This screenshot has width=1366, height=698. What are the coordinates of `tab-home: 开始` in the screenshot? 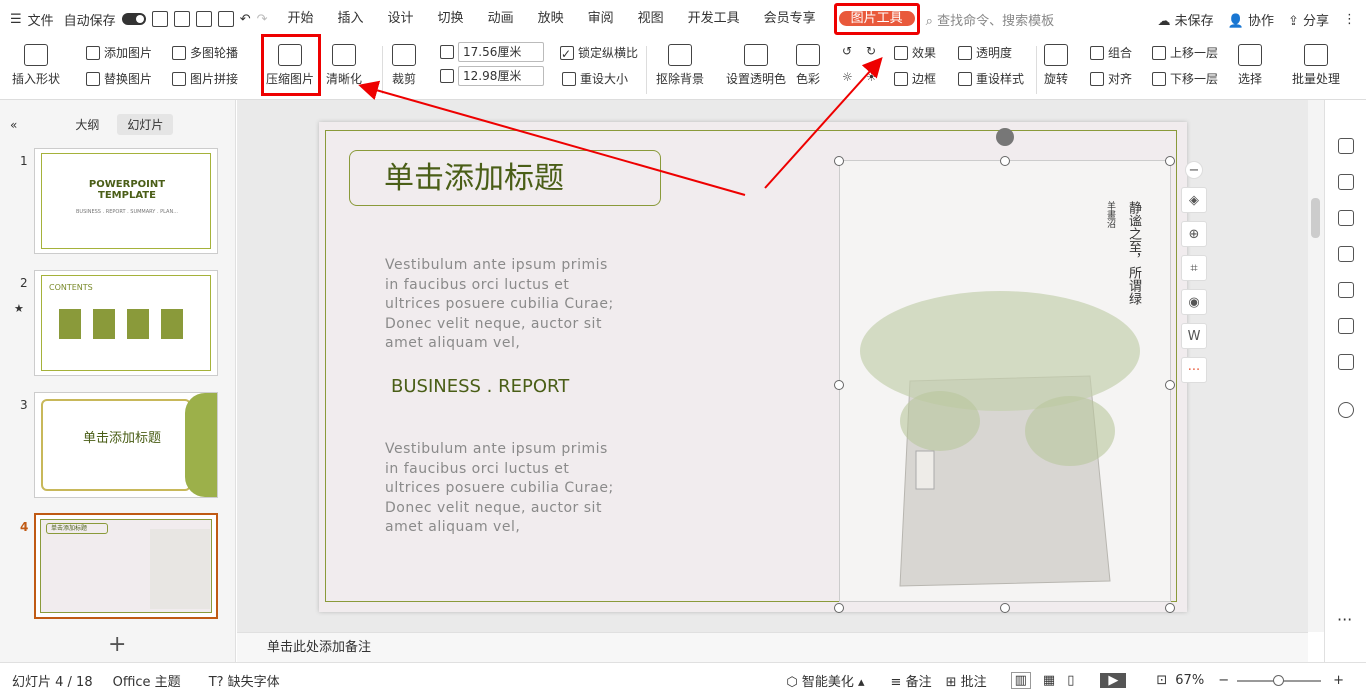 It's located at (301, 19).